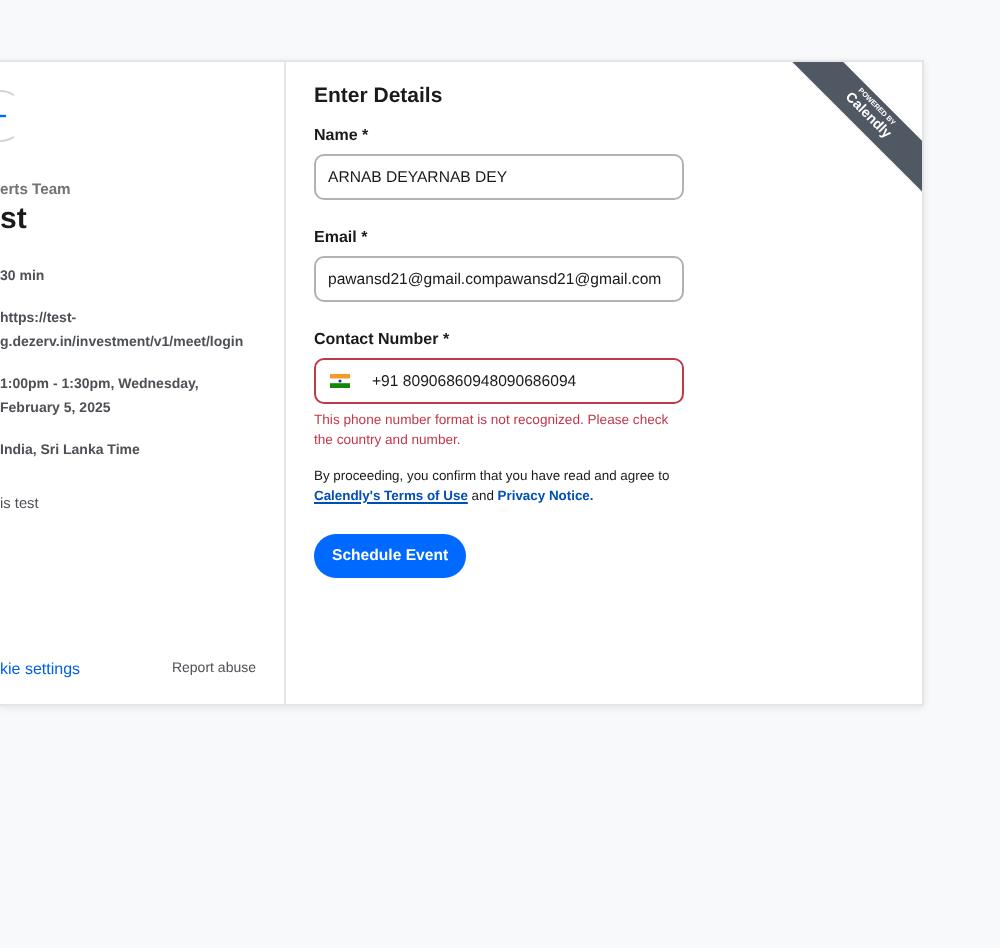 Image resolution: width=1000 pixels, height=948 pixels. What do you see at coordinates (7, 116) in the screenshot?
I see `back-button` at bounding box center [7, 116].